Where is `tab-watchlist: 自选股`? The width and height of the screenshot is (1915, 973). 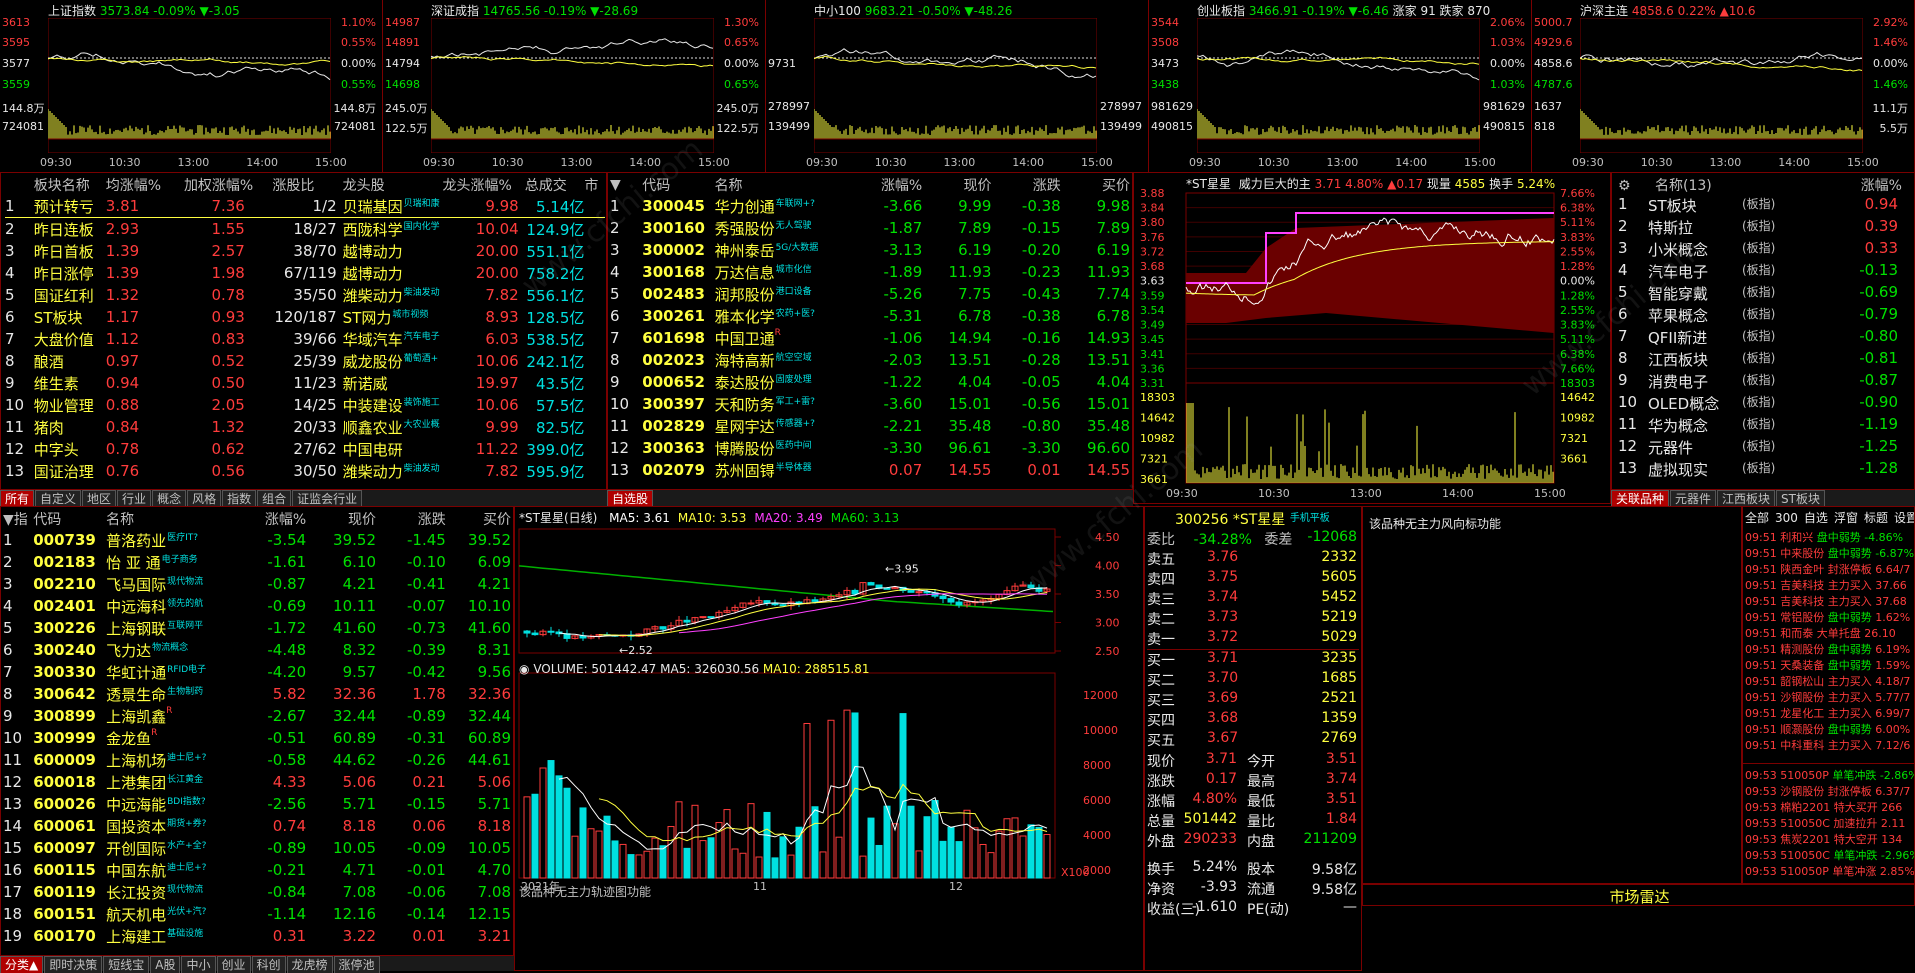
tab-watchlist: 自选股 is located at coordinates (630, 498).